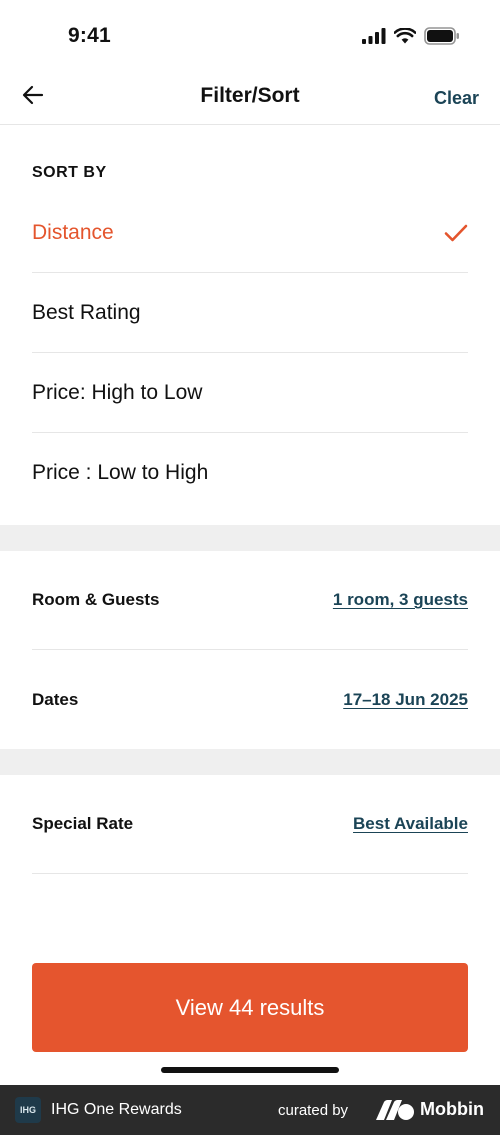  I want to click on app-logo: IHG, so click(28, 1110).